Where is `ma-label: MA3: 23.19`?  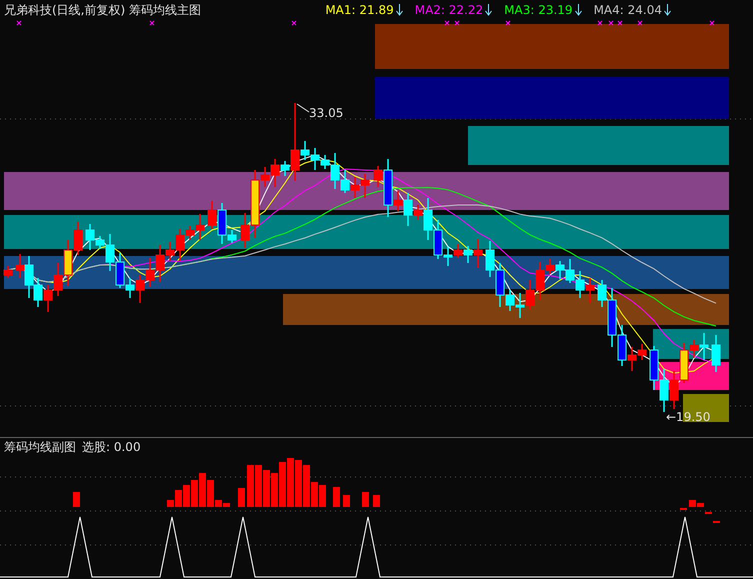 ma-label: MA3: 23.19 is located at coordinates (538, 10).